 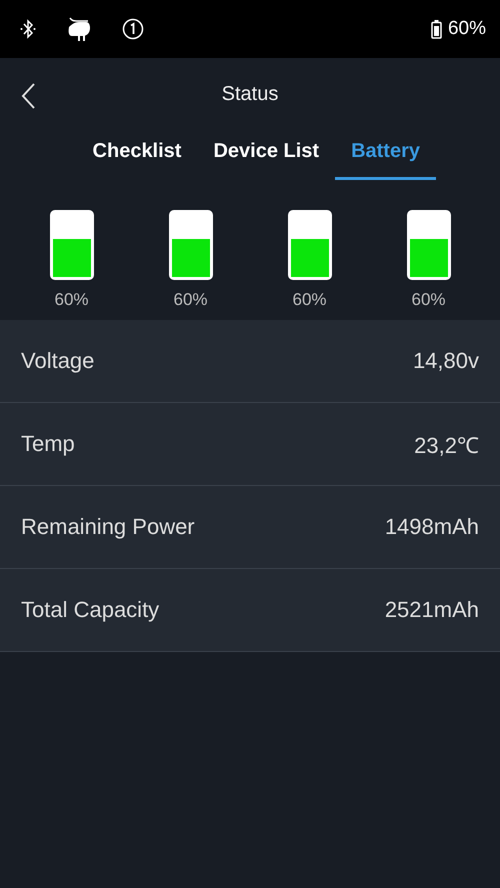 What do you see at coordinates (250, 94) in the screenshot?
I see `screen-title: Status` at bounding box center [250, 94].